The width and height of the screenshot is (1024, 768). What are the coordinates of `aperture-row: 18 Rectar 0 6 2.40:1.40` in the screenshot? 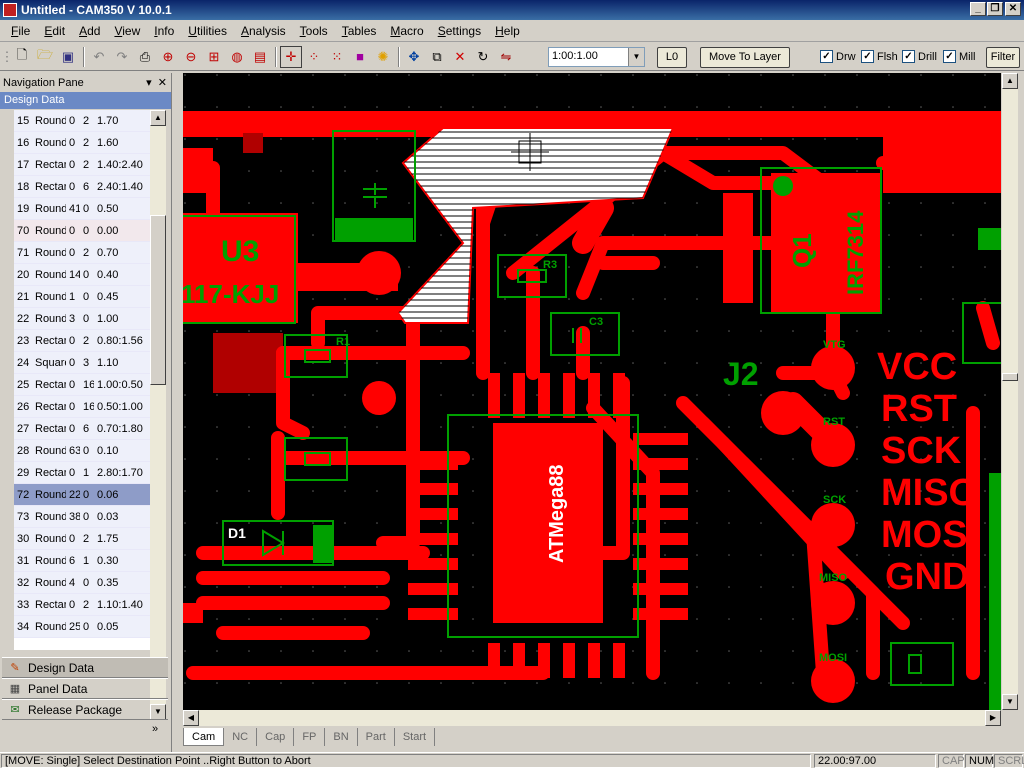 It's located at (82, 187).